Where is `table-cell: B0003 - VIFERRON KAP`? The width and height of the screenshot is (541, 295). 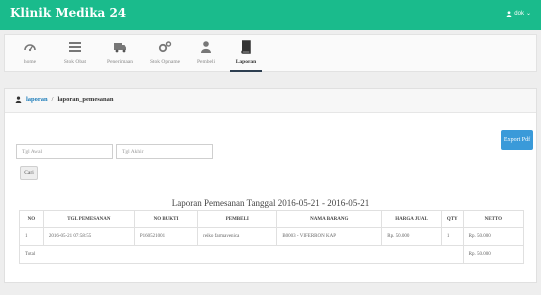
table-cell: B0003 - VIFERRON KAP is located at coordinates (329, 236).